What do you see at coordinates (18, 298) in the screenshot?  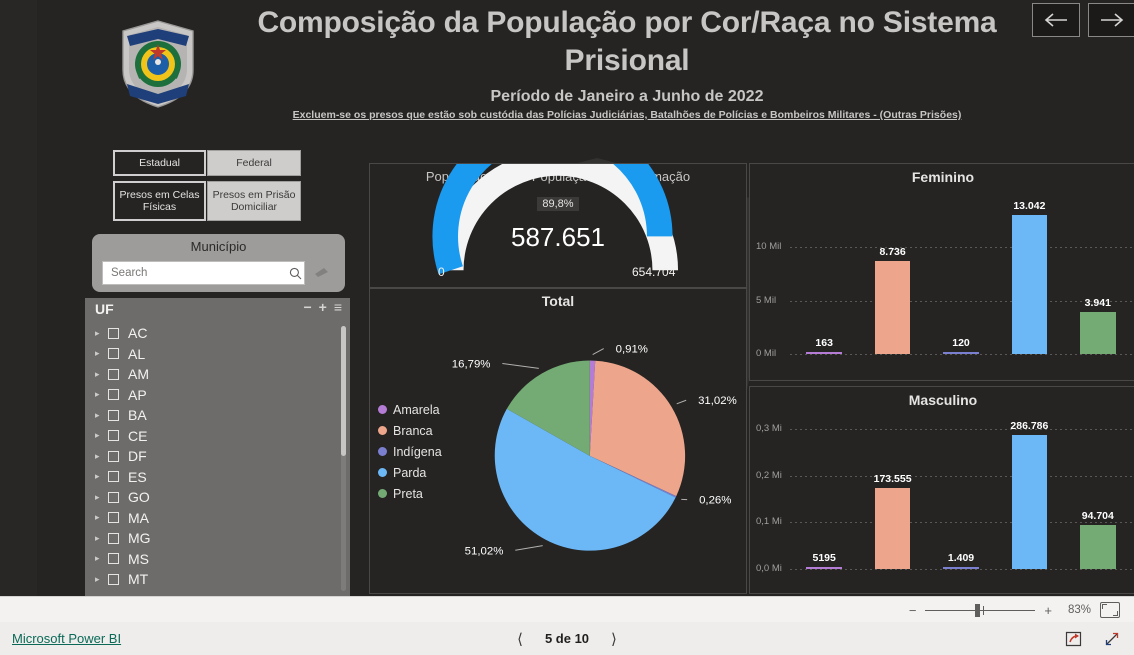 I see `canvas-left-strip` at bounding box center [18, 298].